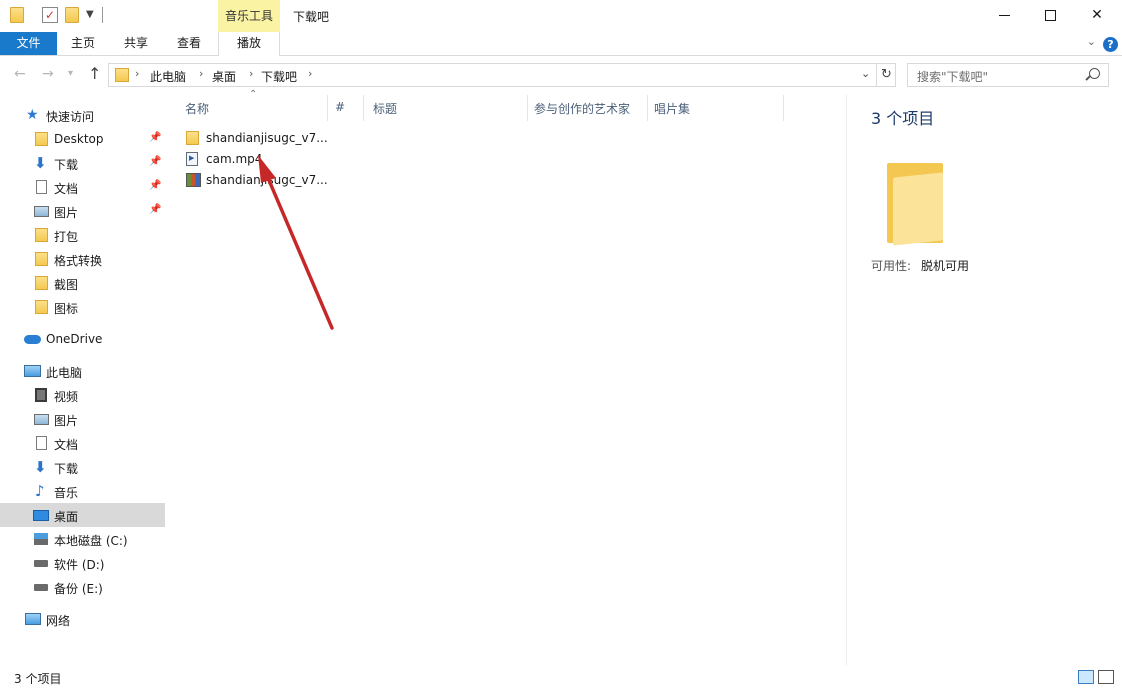 The image size is (1122, 690). Describe the element at coordinates (1086, 677) in the screenshot. I see `details-view-icon` at that location.